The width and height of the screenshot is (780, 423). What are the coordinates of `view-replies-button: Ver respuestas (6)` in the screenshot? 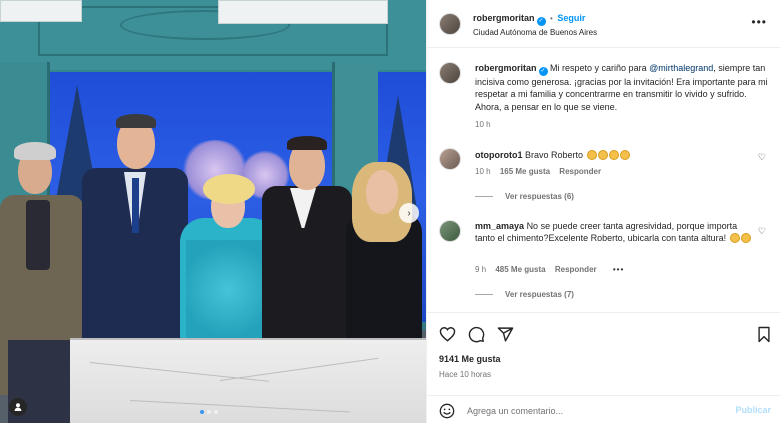 It's located at (524, 196).